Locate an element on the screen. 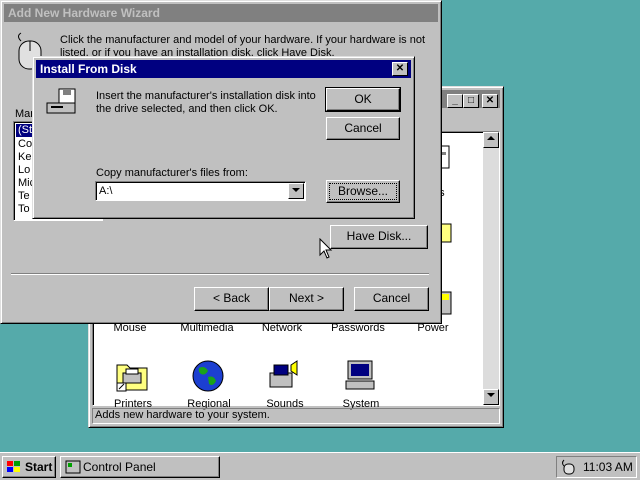 The width and height of the screenshot is (640, 480). task-control-panel: Control Panel is located at coordinates (140, 467).